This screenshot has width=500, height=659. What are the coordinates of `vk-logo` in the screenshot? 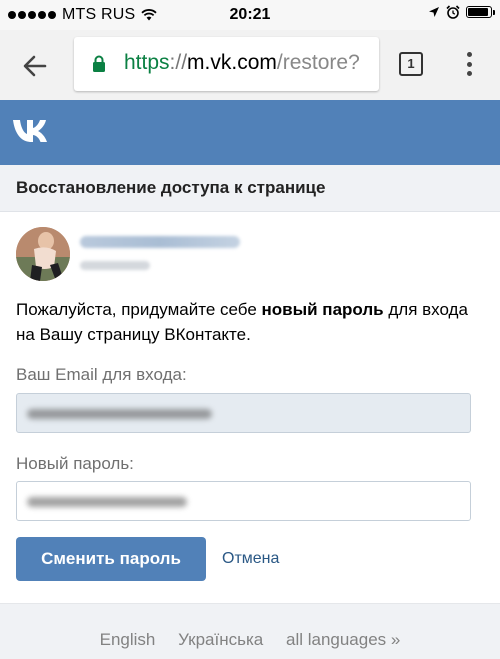 It's located at (33, 131).